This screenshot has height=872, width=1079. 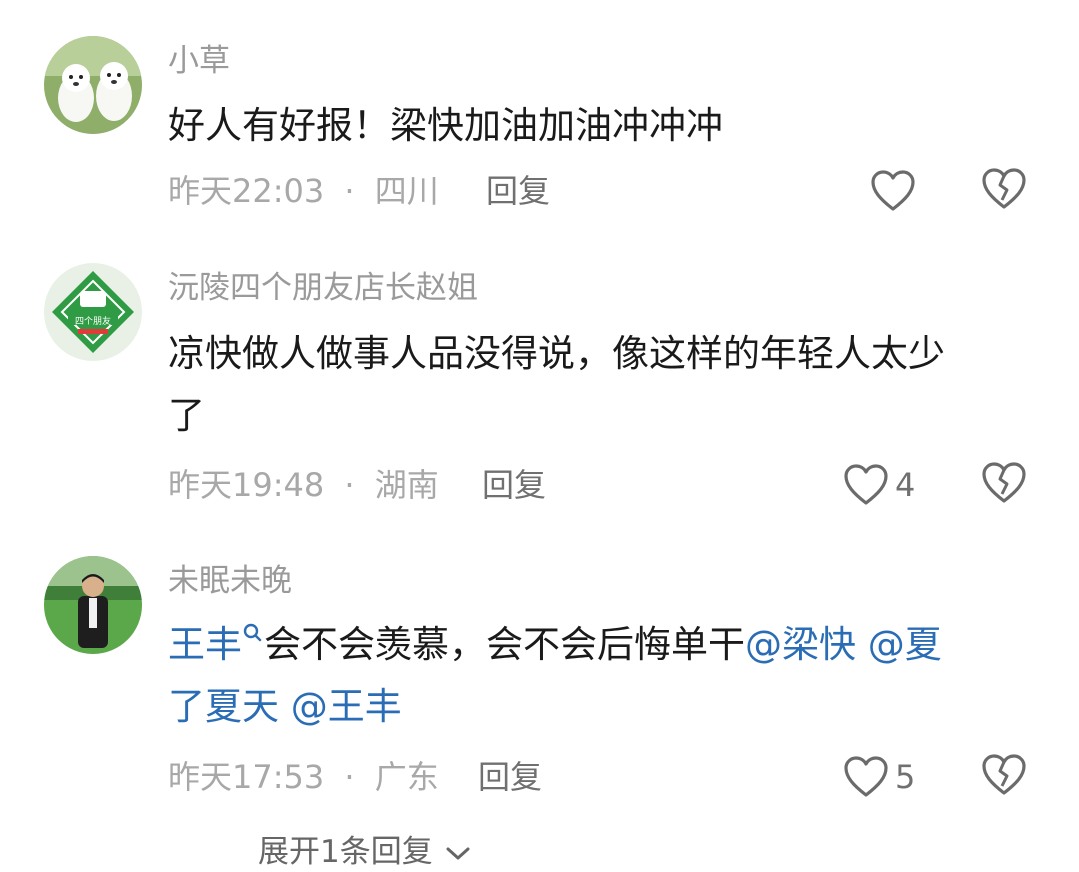 I want to click on comment-meta: 昨天19:48 · 湖南, so click(x=303, y=485).